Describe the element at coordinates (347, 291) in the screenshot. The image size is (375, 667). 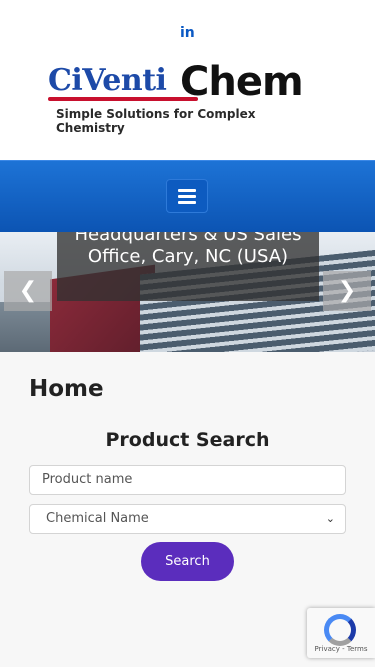
I see `chevron-right-icon: ❯` at that location.